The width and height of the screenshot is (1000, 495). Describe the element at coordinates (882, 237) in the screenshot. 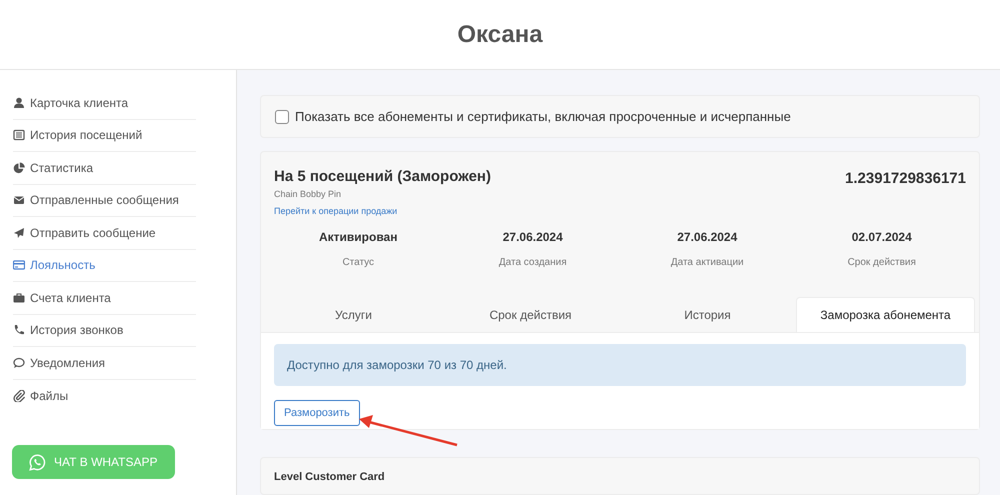

I see `stat-value: 02.07.2024` at that location.